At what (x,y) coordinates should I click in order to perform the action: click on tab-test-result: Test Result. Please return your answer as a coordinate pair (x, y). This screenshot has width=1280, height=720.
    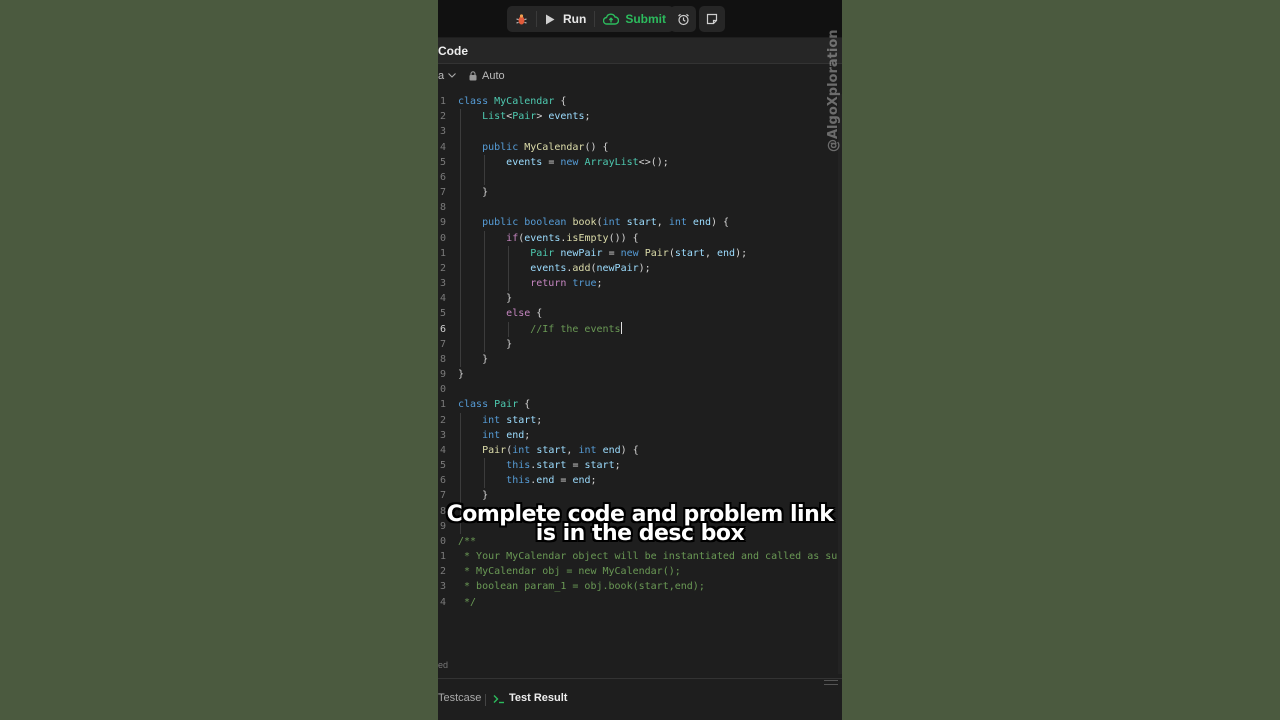
    Looking at the image, I should click on (538, 698).